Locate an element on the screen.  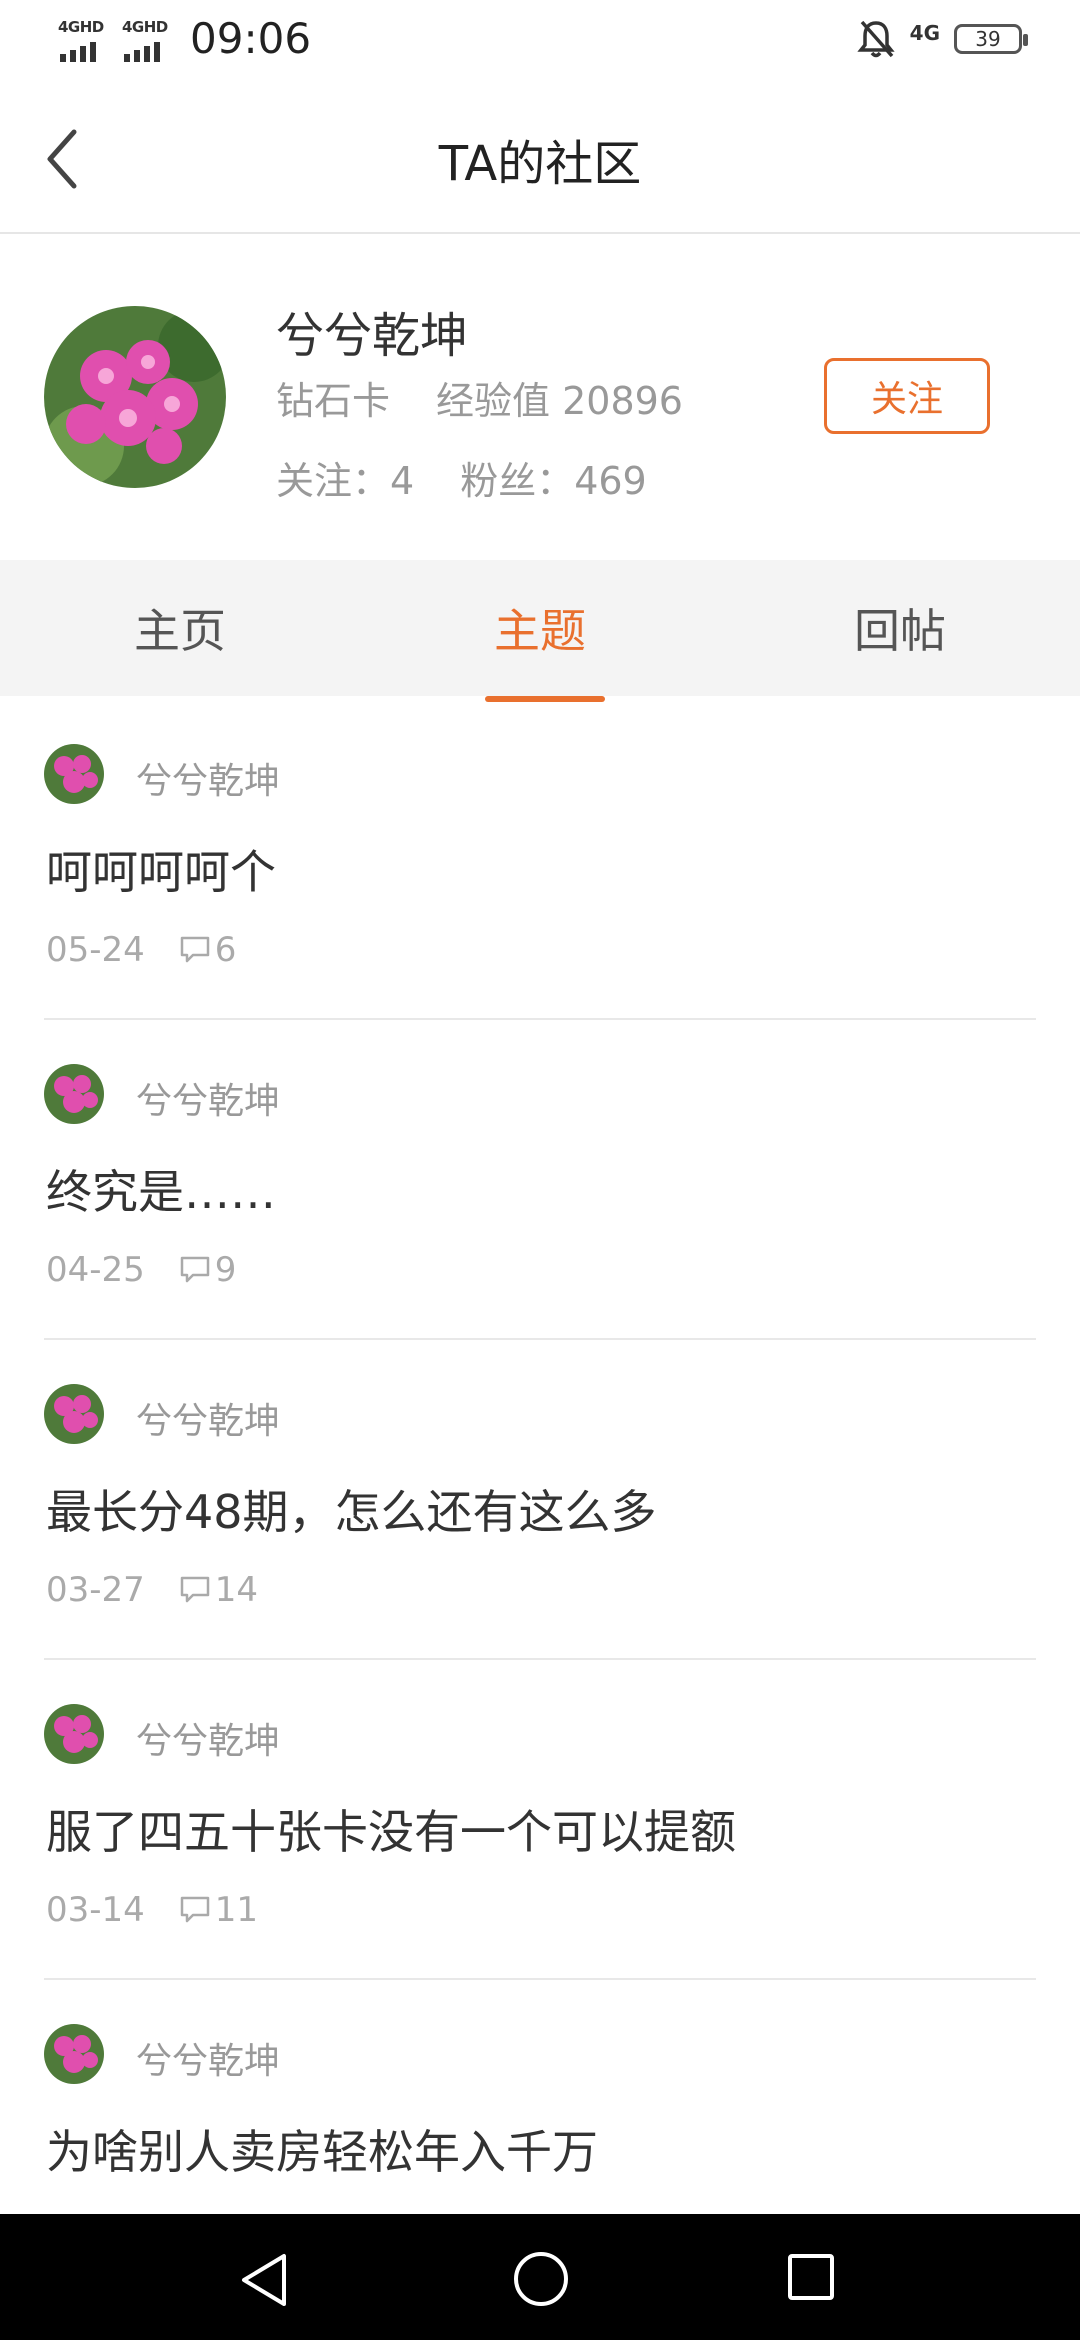
tab-home: 主页 is located at coordinates (180, 628).